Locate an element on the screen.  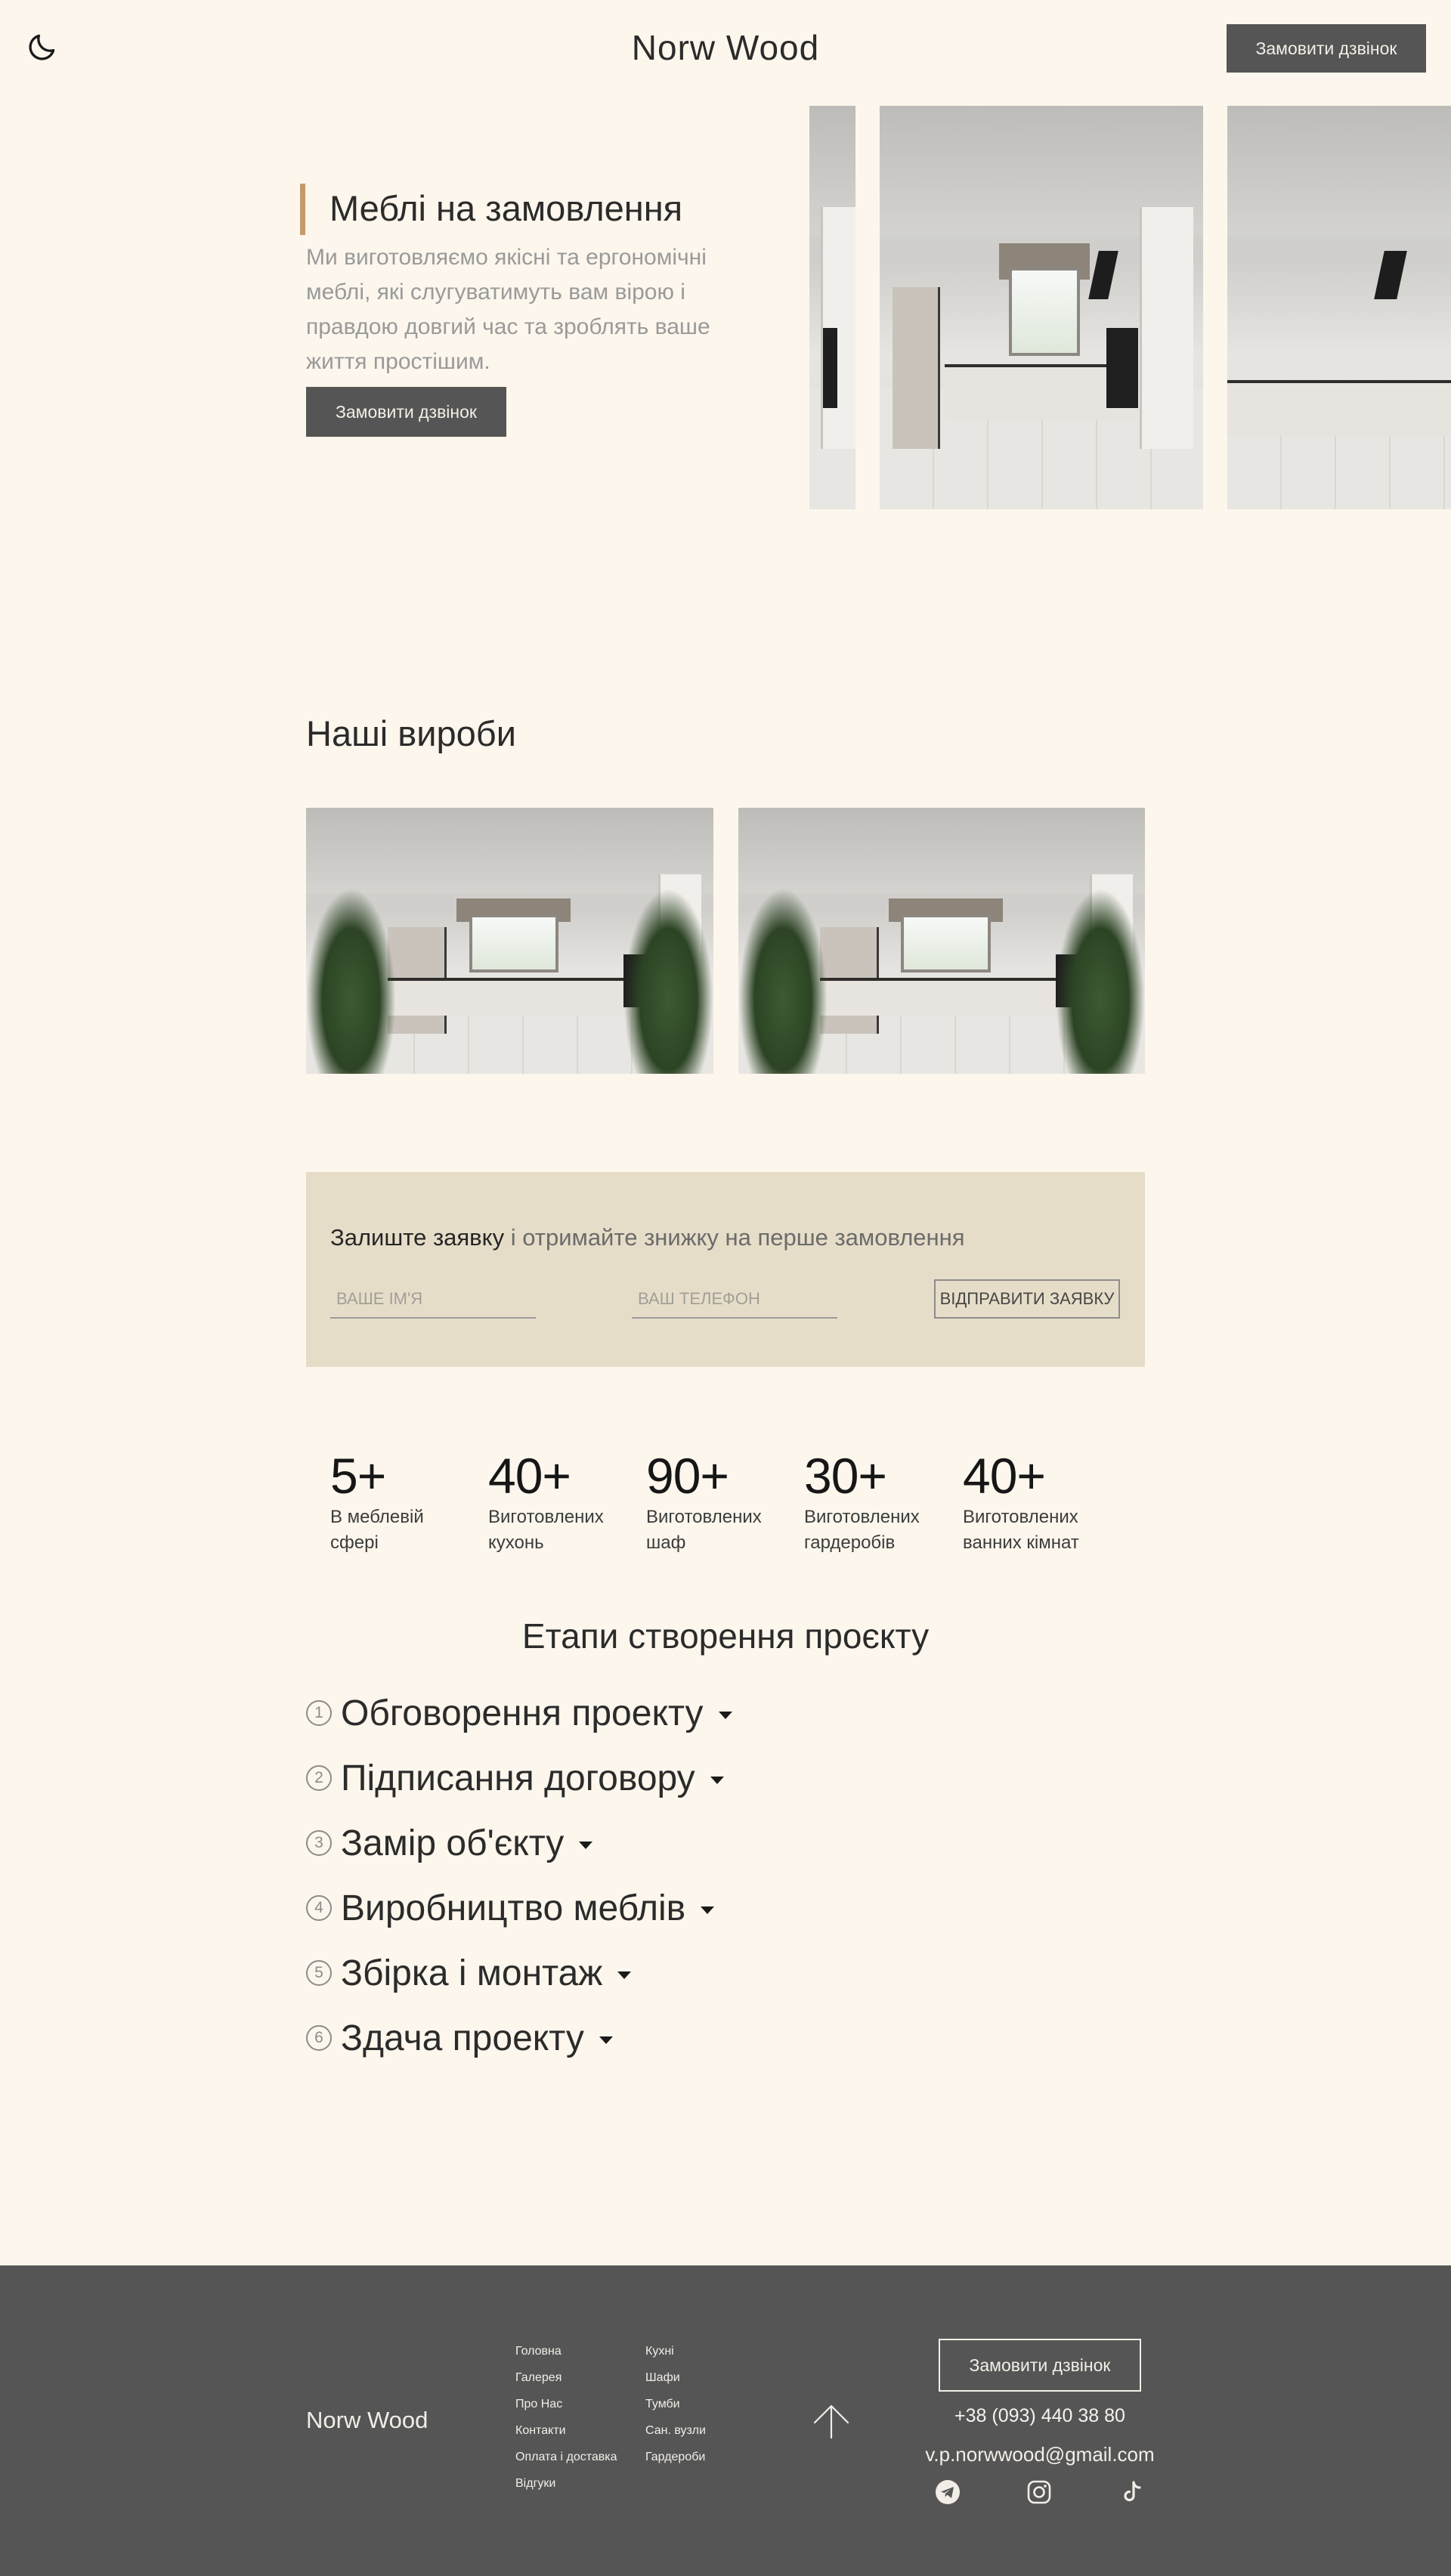
hero-title: Меблі на замовлення is located at coordinates (506, 208).